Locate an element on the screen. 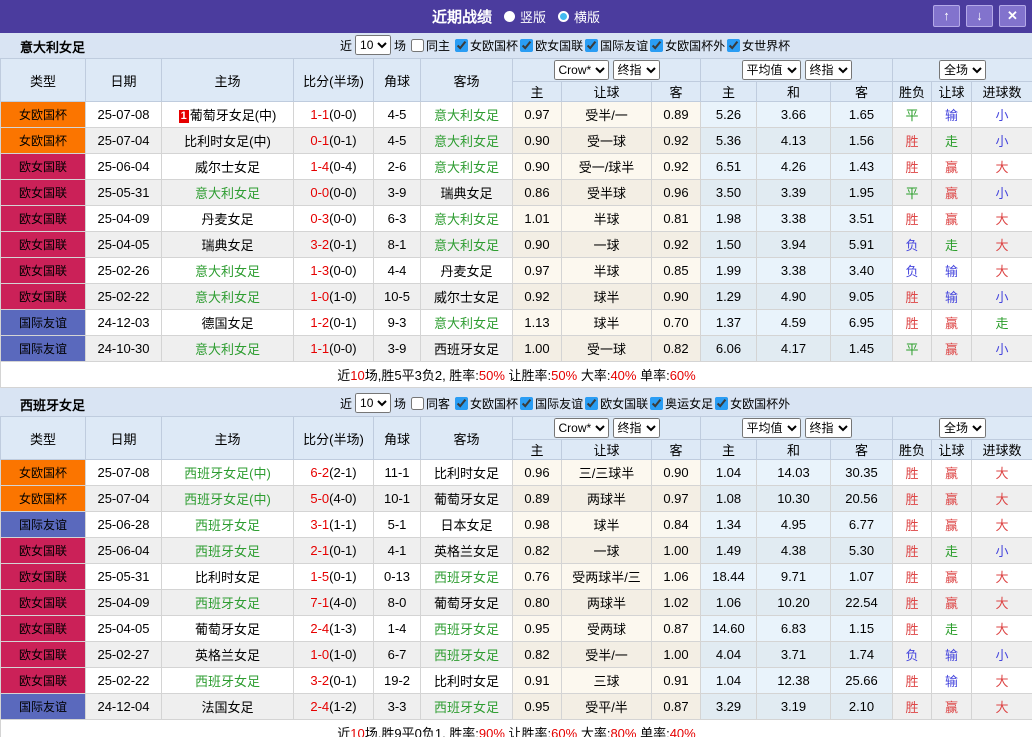 Image resolution: width=1032 pixels, height=737 pixels. result-goals: 大 is located at coordinates (1001, 166).